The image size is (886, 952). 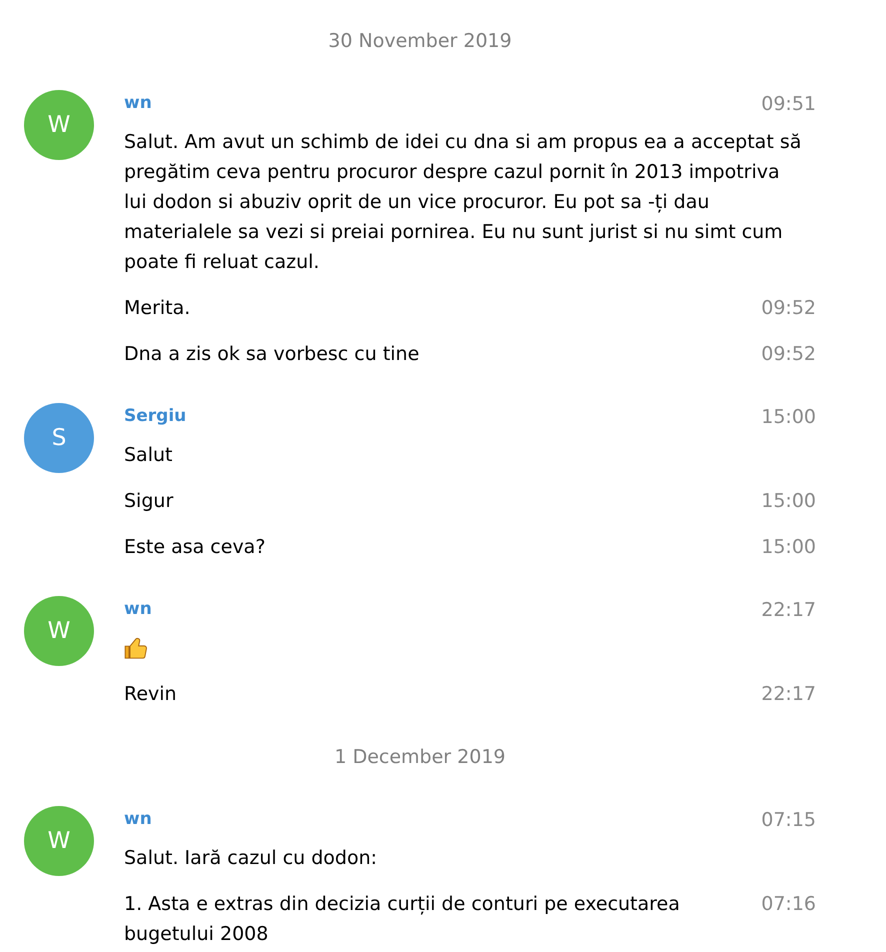 I want to click on thumbs-up-icon, so click(x=136, y=648).